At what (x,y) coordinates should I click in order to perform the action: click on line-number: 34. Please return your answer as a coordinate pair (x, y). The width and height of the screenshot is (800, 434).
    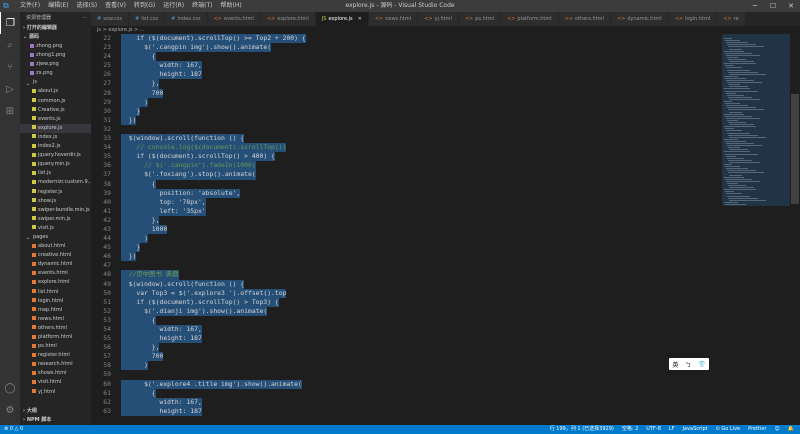
    Looking at the image, I should click on (107, 147).